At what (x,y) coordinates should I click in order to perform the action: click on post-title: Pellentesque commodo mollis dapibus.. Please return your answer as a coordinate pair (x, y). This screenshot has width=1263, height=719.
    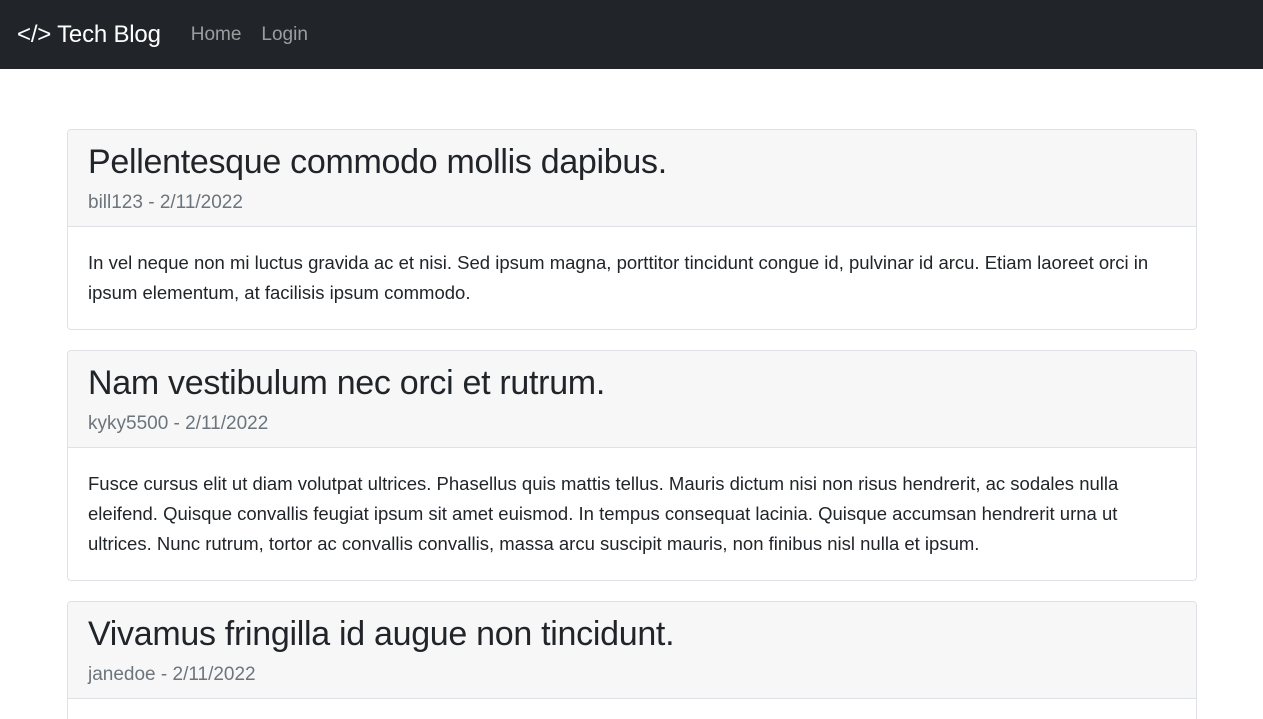
    Looking at the image, I should click on (632, 162).